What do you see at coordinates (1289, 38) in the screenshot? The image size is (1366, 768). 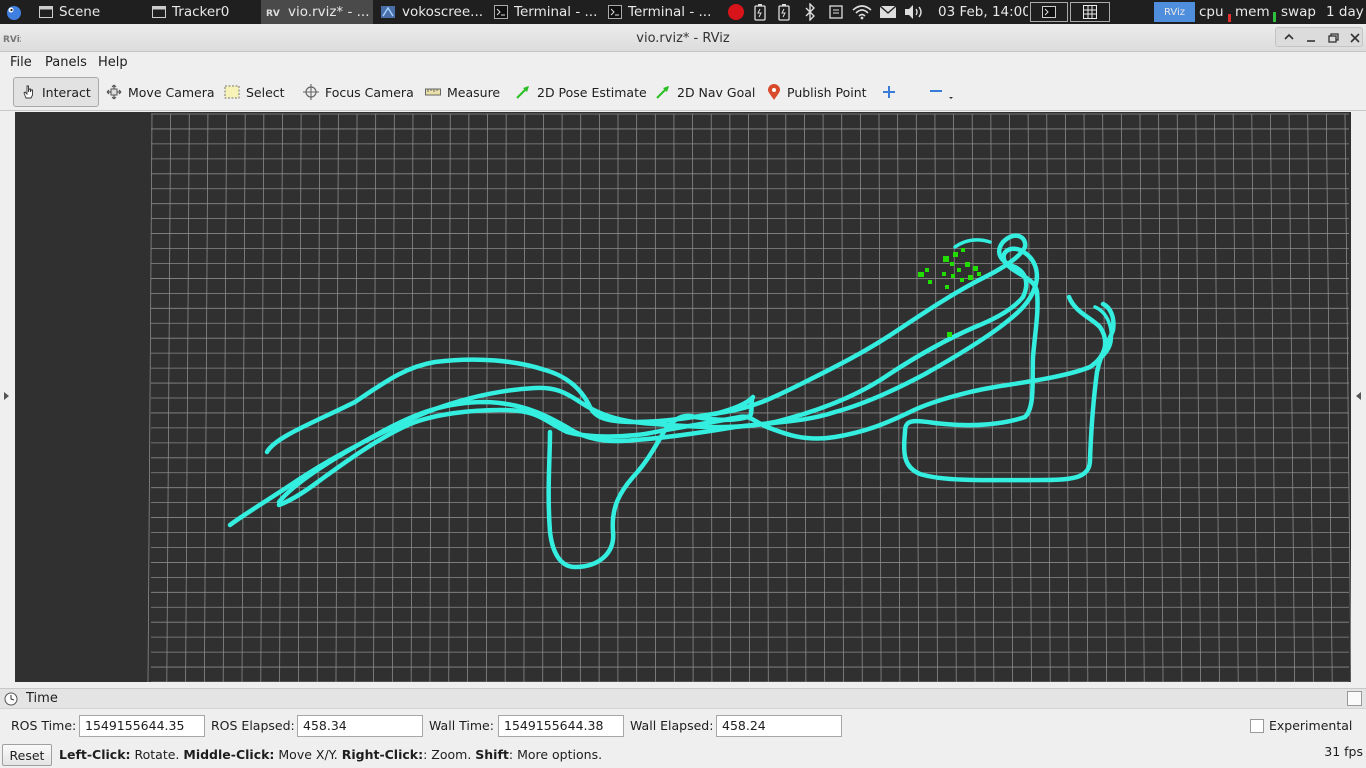 I see `keep-above-icon` at bounding box center [1289, 38].